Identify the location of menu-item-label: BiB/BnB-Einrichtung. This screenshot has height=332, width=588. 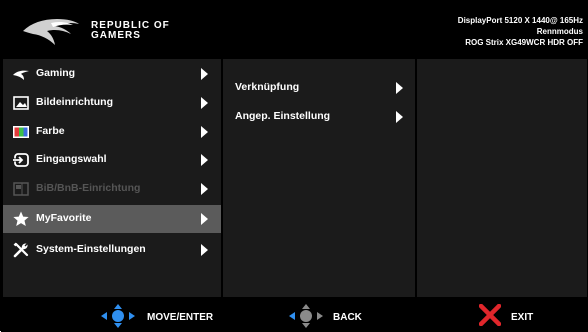
(88, 188).